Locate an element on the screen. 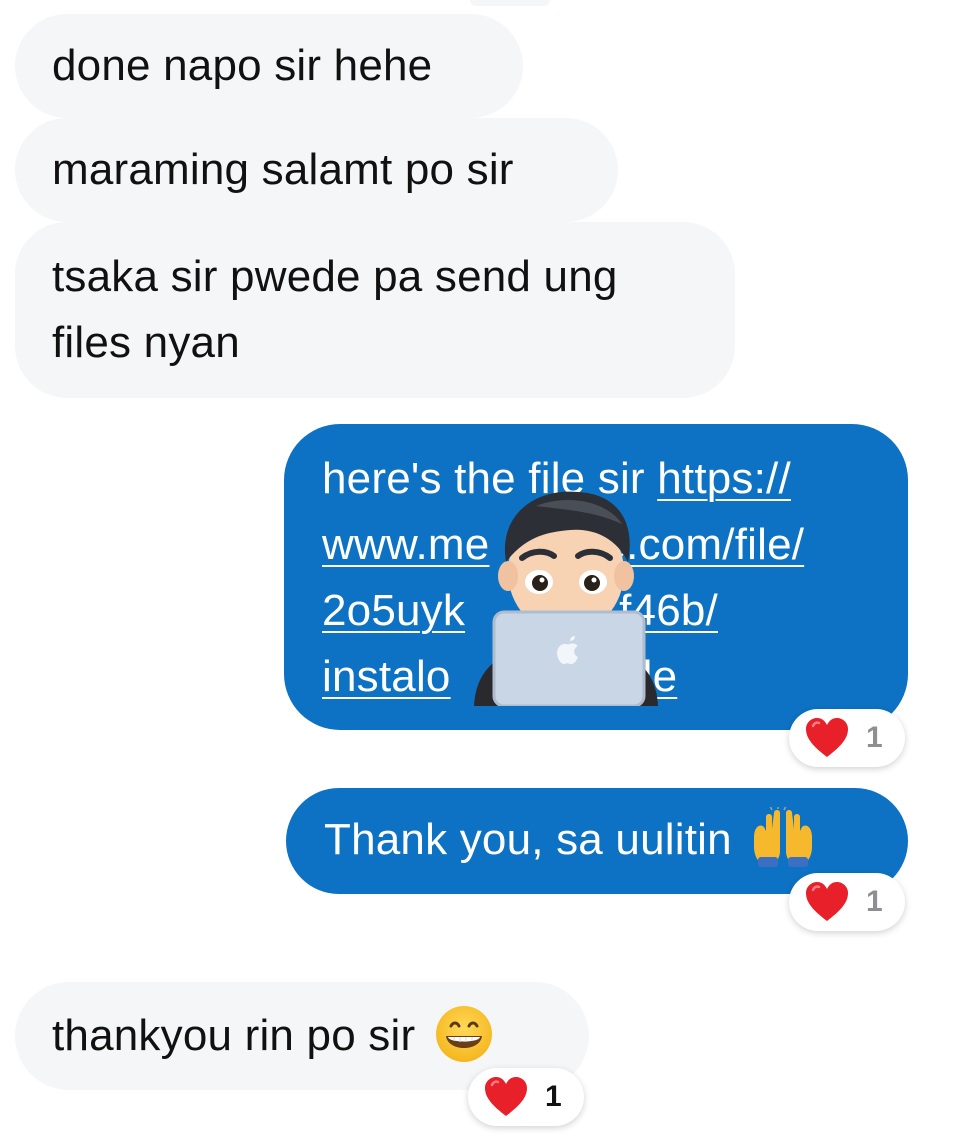 This screenshot has height=1147, width=954. raising-hands-emoji is located at coordinates (783, 837).